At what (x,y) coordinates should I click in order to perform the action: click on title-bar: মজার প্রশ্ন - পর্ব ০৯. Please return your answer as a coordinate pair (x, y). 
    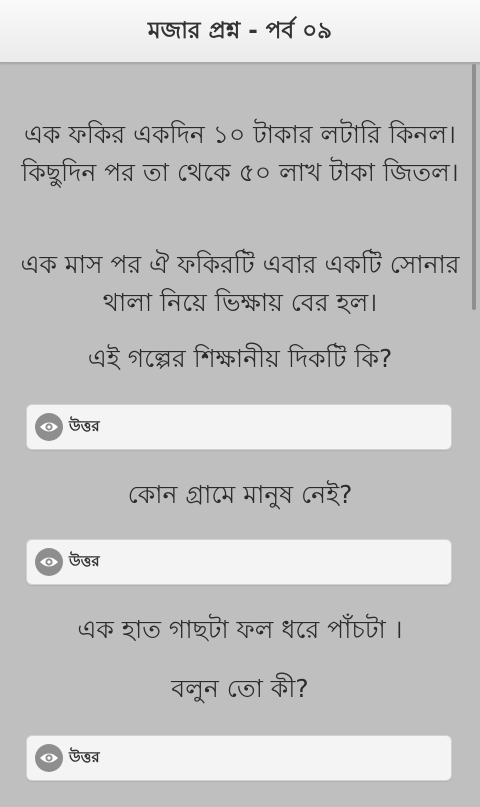
    Looking at the image, I should click on (240, 31).